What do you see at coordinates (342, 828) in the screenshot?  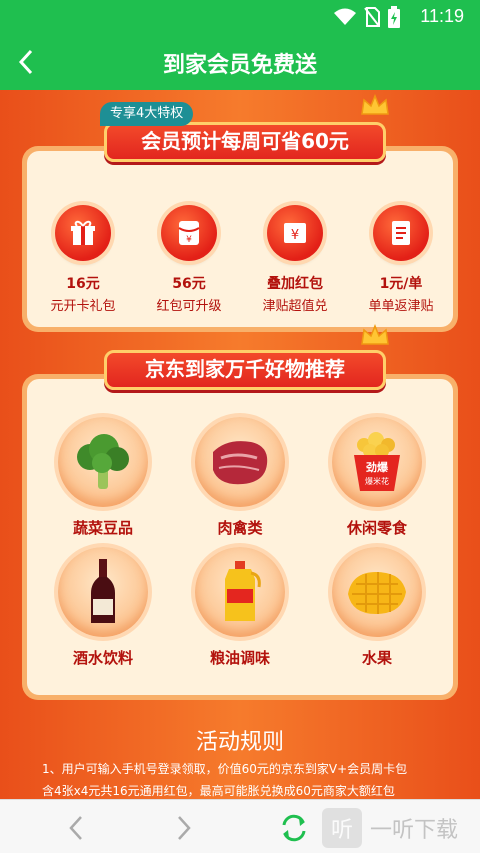 I see `watermark-logo: 听` at bounding box center [342, 828].